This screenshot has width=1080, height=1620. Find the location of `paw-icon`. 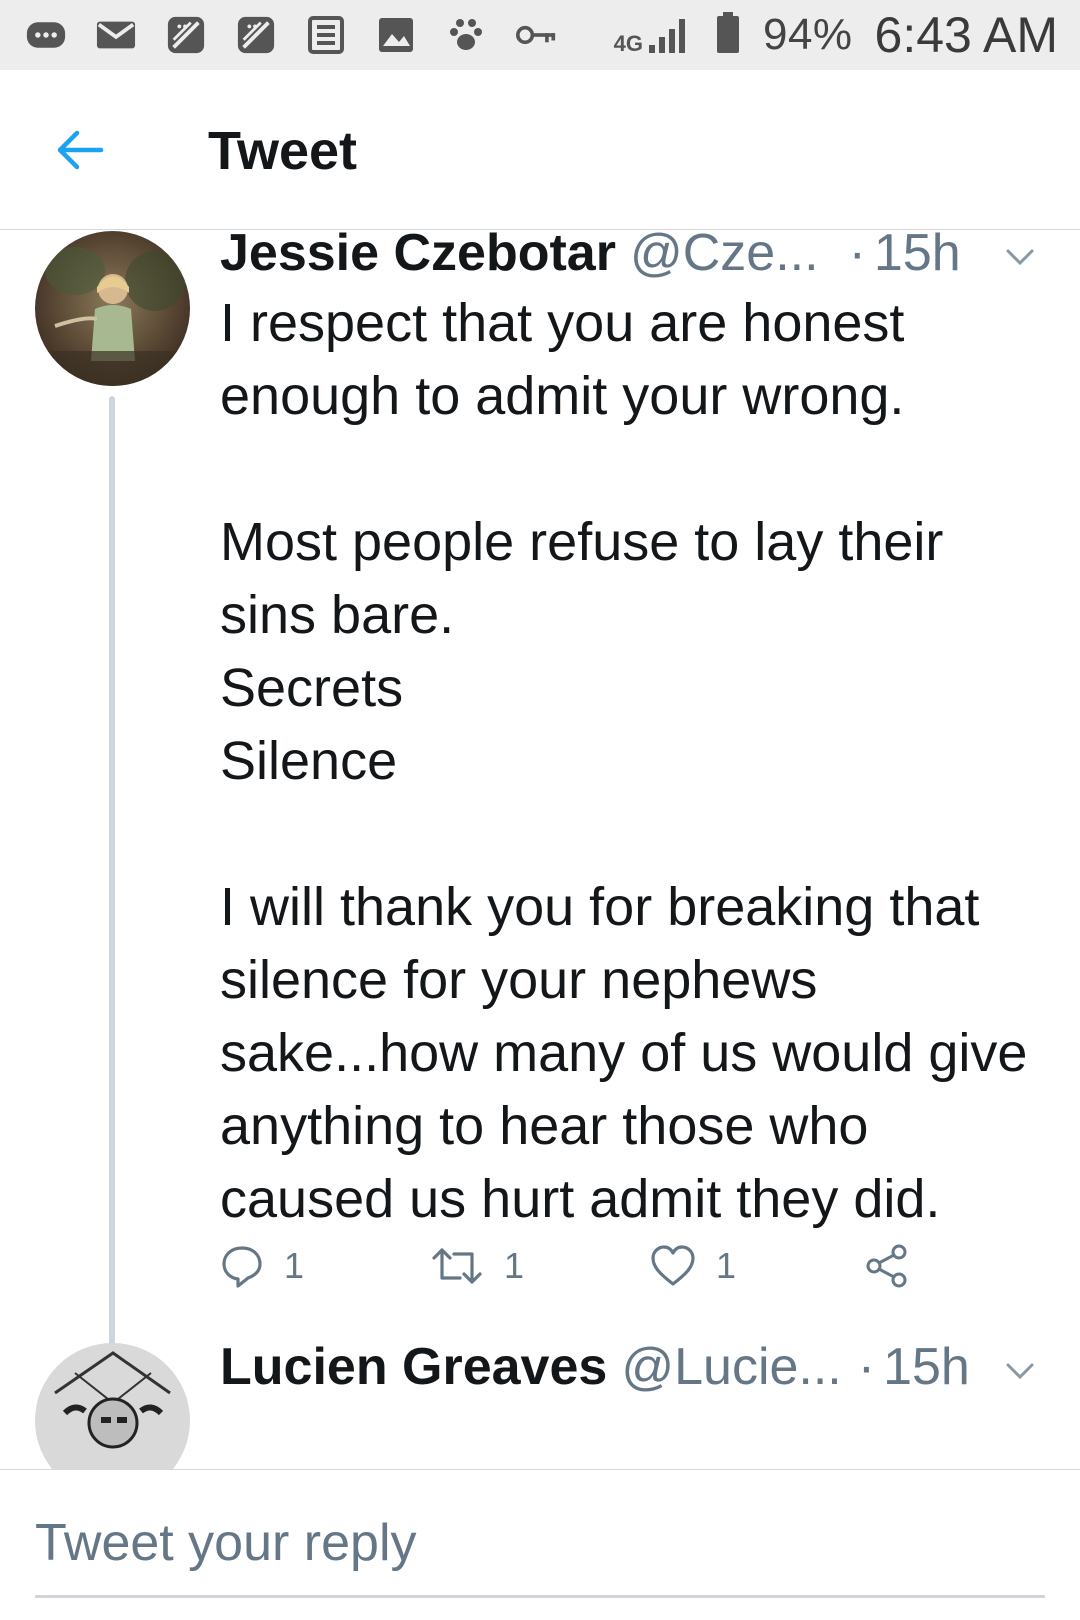

paw-icon is located at coordinates (466, 35).